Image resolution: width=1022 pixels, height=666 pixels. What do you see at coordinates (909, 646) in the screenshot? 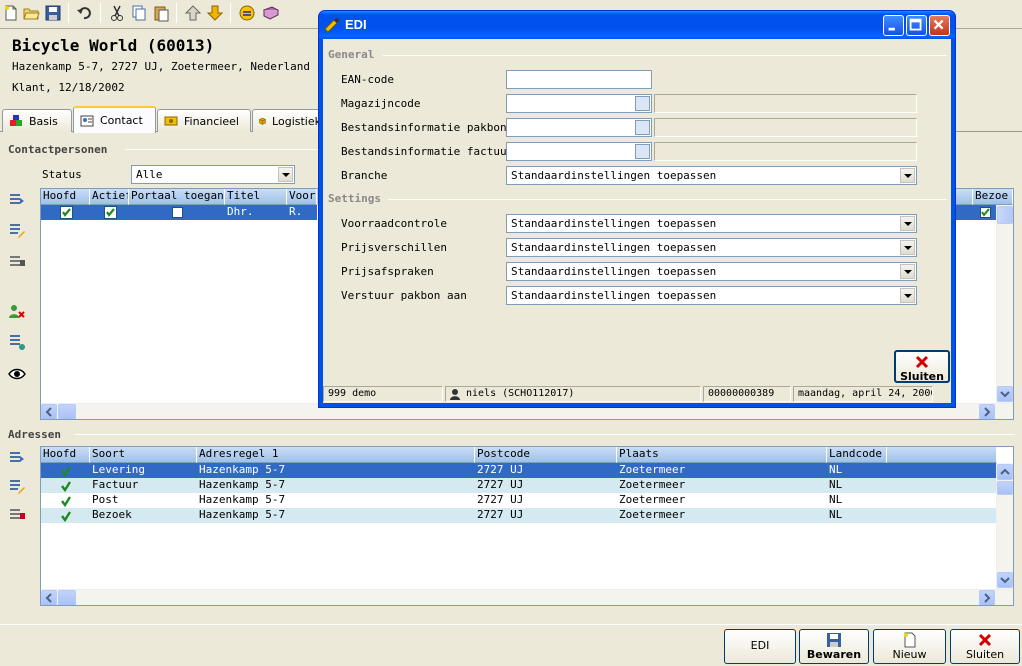
I see `new-button: Nieuw` at bounding box center [909, 646].